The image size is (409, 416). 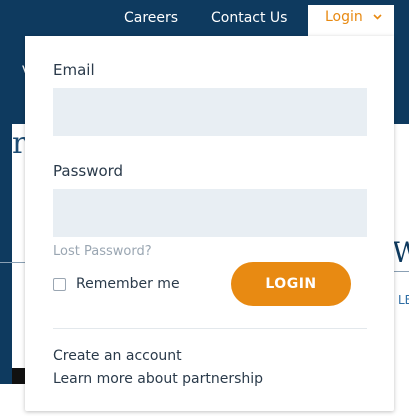 I want to click on remember-me-option: Remember me, so click(x=116, y=284).